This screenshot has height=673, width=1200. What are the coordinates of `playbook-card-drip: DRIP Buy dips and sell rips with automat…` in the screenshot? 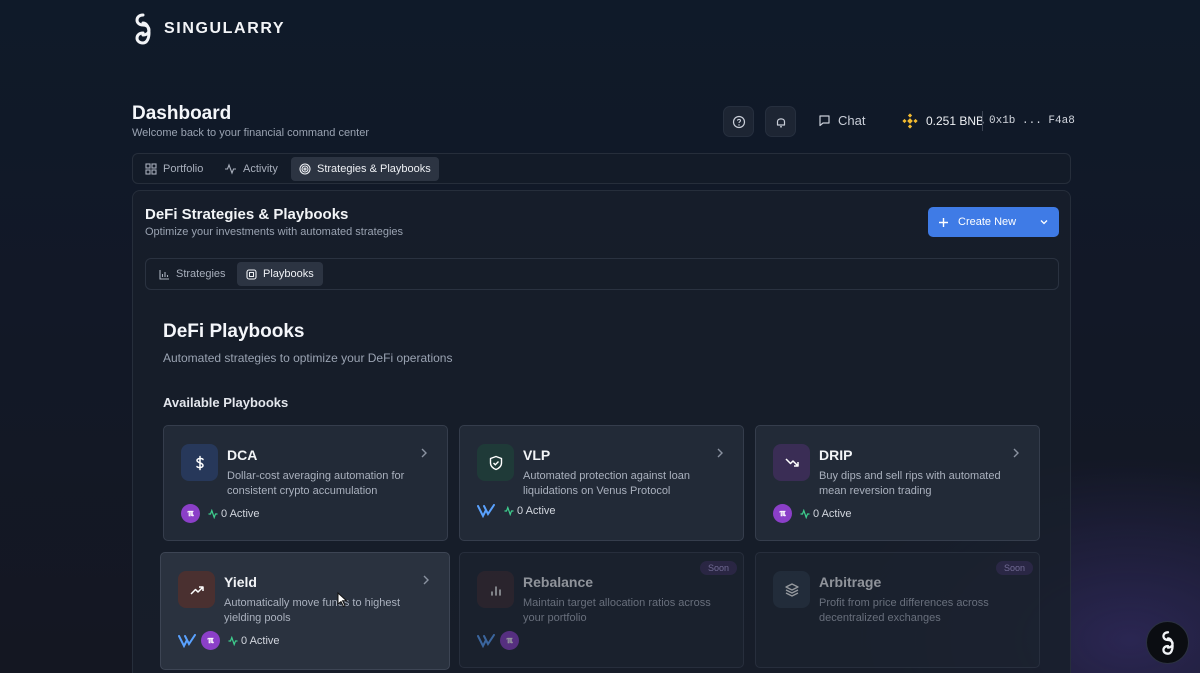 It's located at (897, 483).